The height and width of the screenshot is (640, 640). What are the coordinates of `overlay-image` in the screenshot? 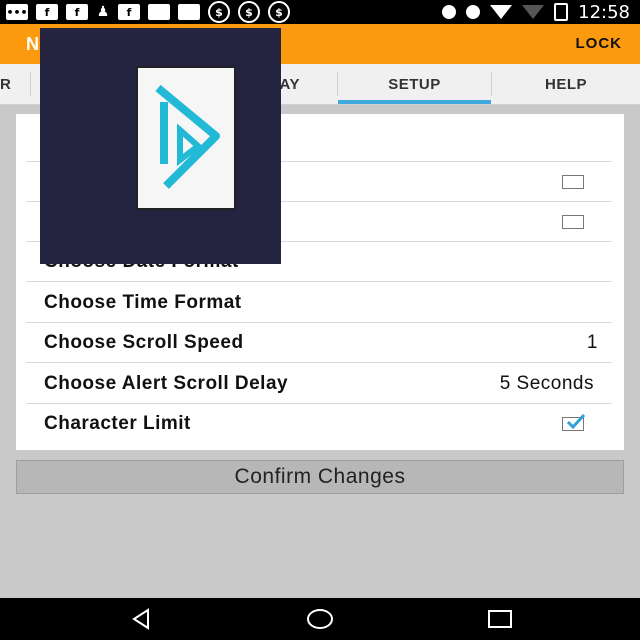 It's located at (160, 146).